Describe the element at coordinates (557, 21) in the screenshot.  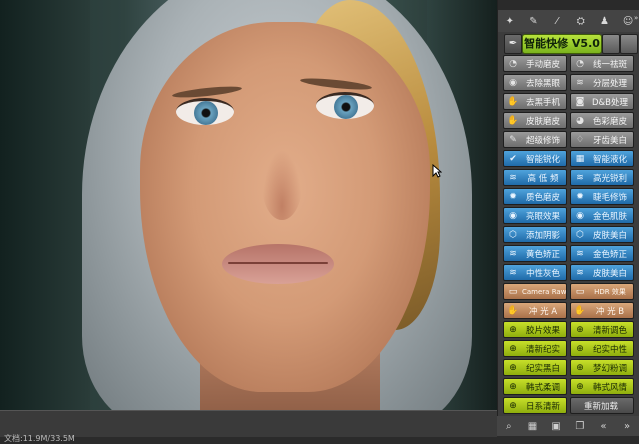
I see `brush-icon: ⁄` at that location.